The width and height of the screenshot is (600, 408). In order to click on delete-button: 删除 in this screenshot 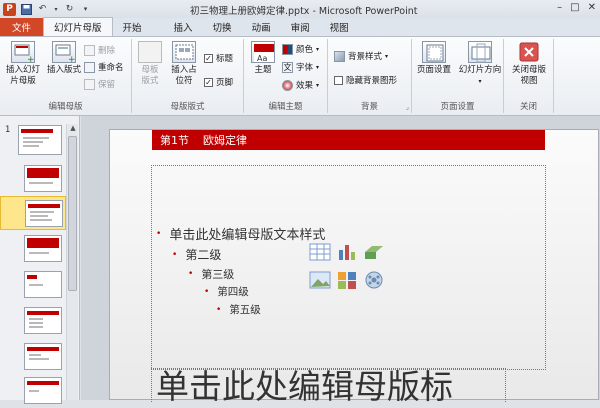, I will do `click(99, 50)`.